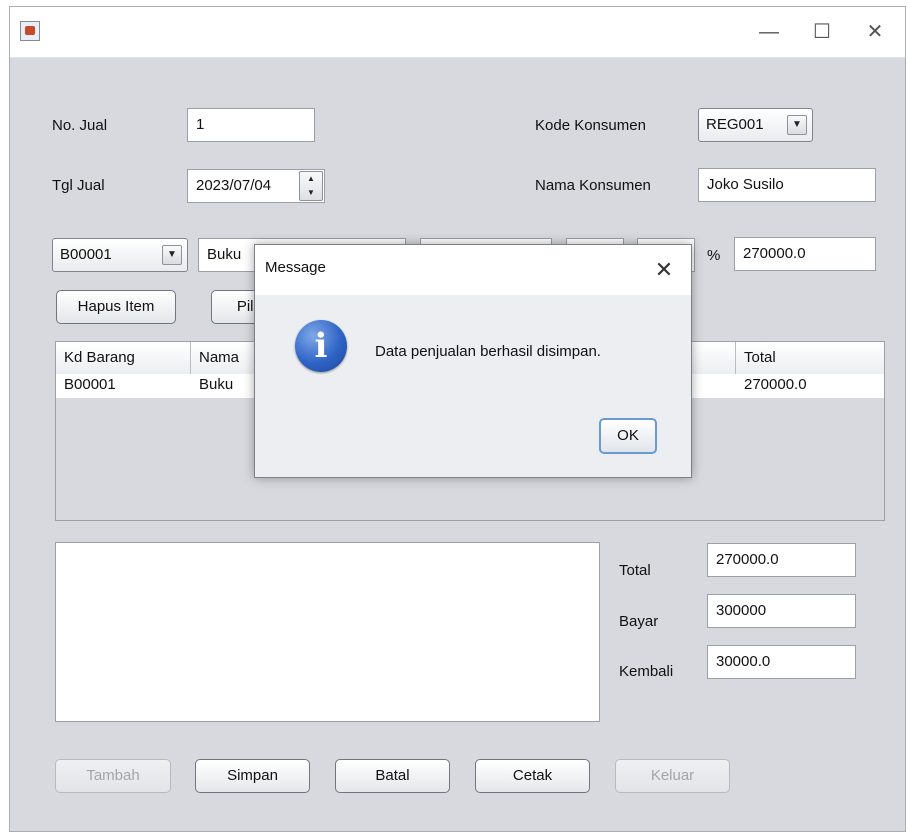  Describe the element at coordinates (311, 193) in the screenshot. I see `spinner-down-icon: ▼` at that location.